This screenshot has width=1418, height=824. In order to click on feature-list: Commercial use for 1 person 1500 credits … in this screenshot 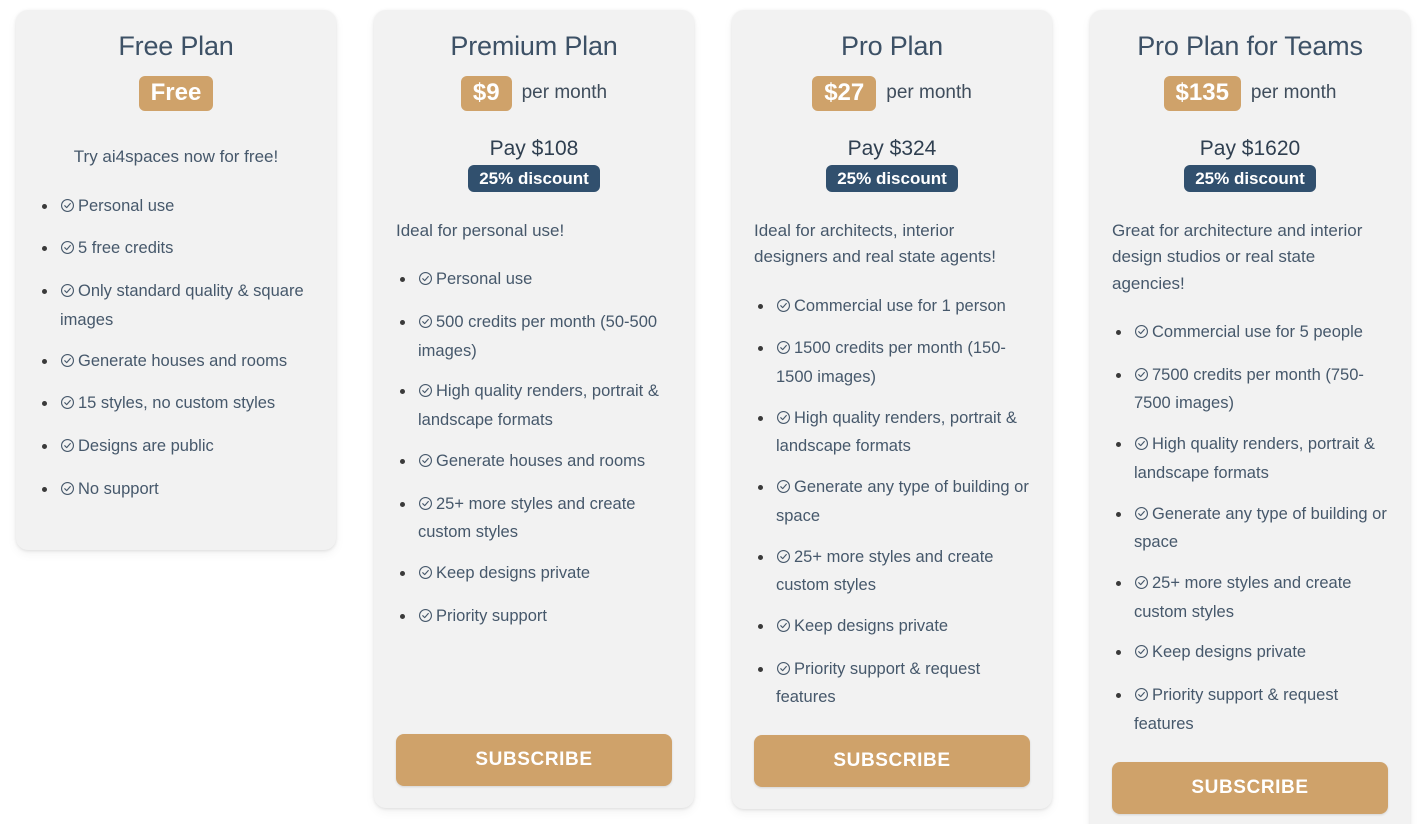, I will do `click(892, 509)`.